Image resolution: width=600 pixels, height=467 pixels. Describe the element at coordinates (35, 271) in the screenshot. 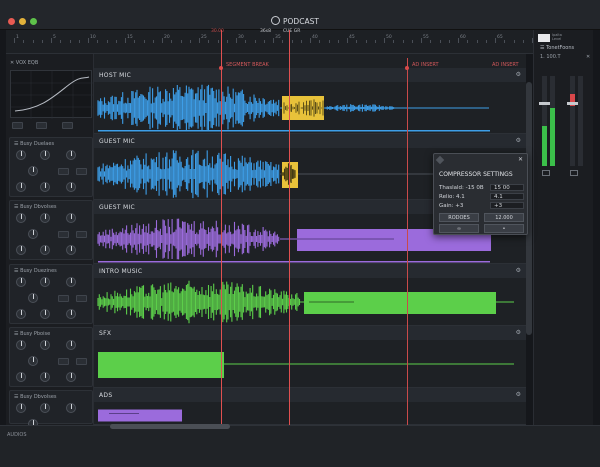

I see `channel-strip-title: ☰ Busy Duezines` at that location.